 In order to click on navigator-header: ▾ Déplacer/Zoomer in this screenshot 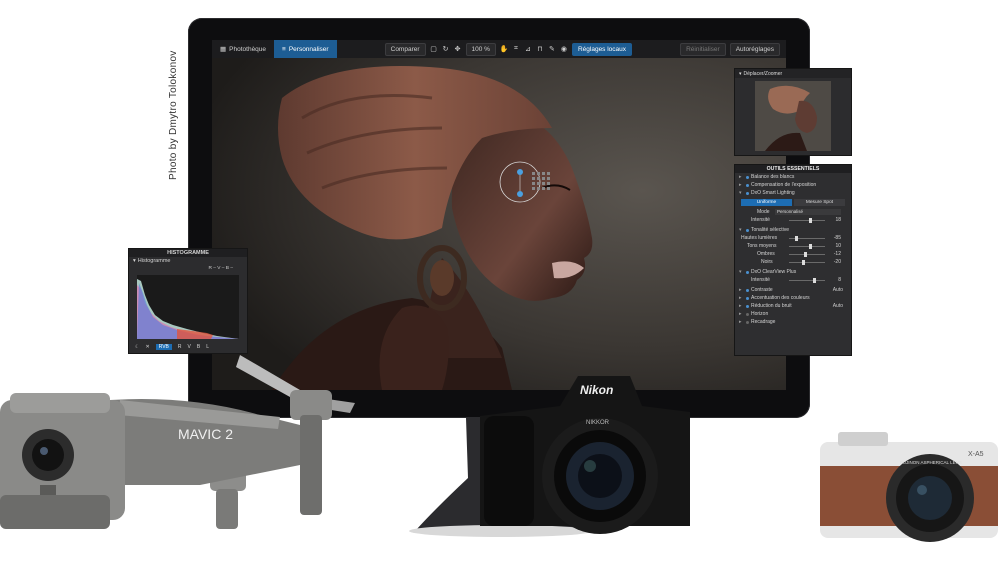, I will do `click(793, 73)`.